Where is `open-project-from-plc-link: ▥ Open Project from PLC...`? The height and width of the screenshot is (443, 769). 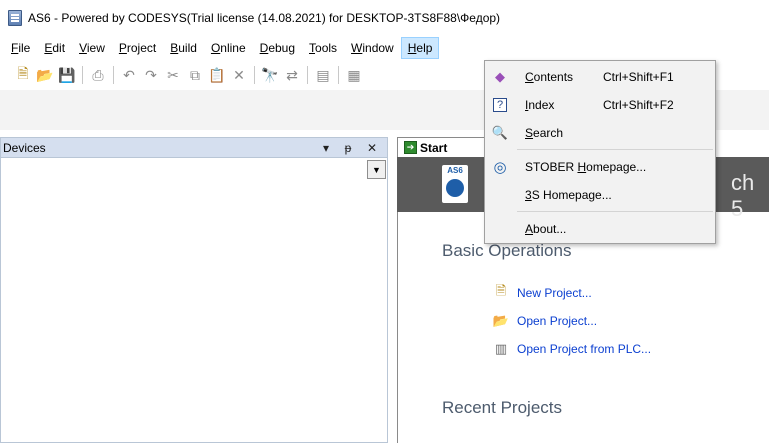 open-project-from-plc-link: ▥ Open Project from PLC... is located at coordinates (572, 349).